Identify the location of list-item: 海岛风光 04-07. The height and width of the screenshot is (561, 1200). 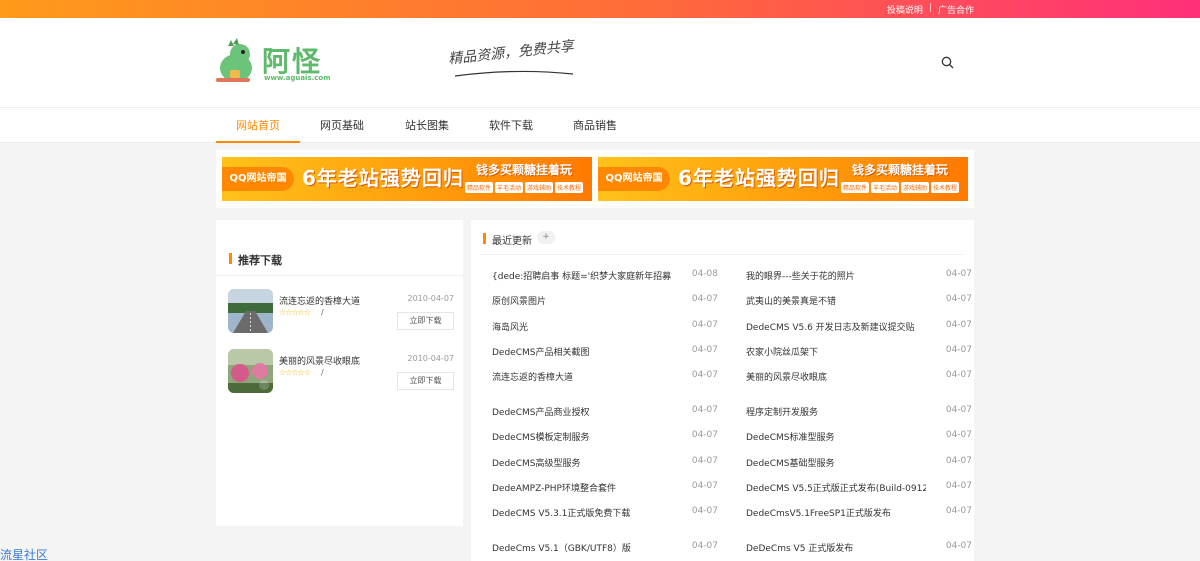
(605, 327).